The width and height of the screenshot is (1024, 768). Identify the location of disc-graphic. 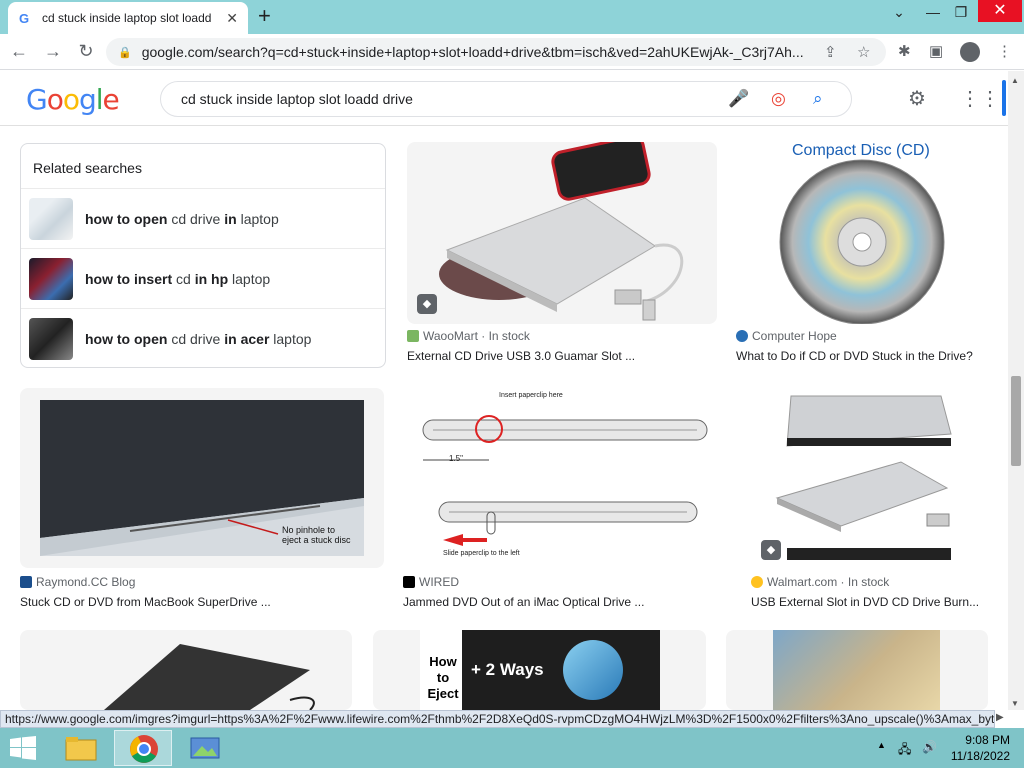
(593, 670).